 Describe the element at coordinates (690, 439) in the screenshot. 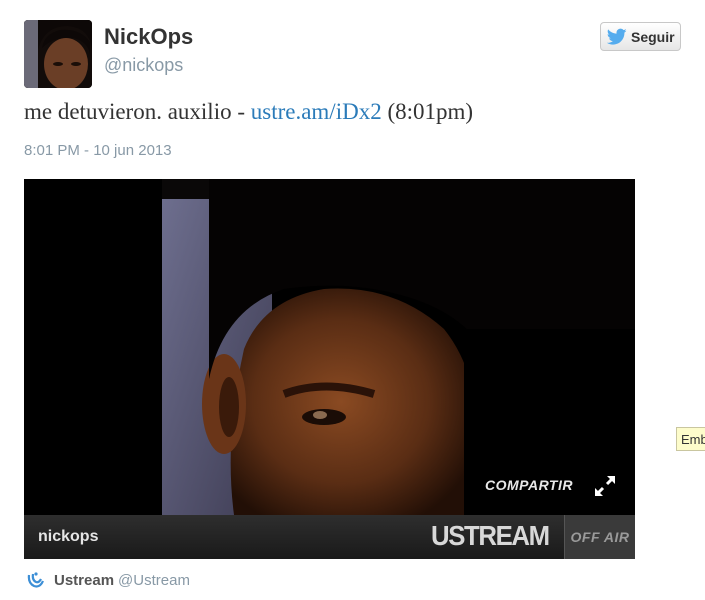

I see `embed-tooltip: Embed` at that location.